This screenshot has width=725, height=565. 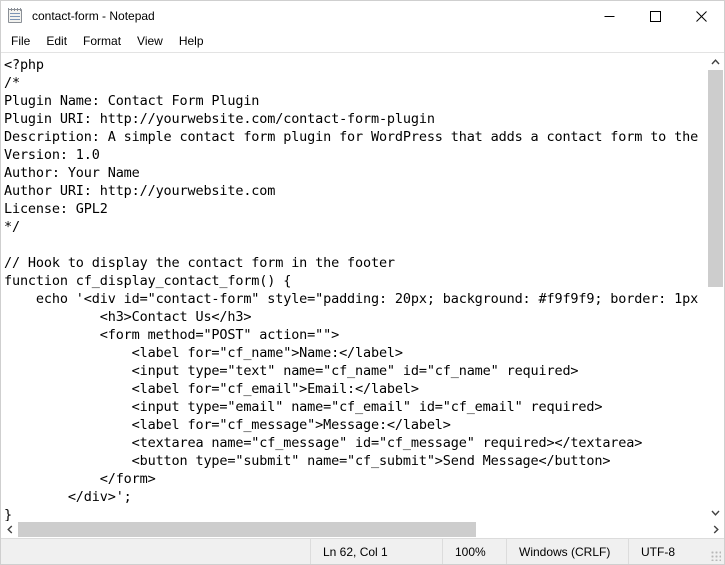 I want to click on menu-item-file: File, so click(x=20, y=41).